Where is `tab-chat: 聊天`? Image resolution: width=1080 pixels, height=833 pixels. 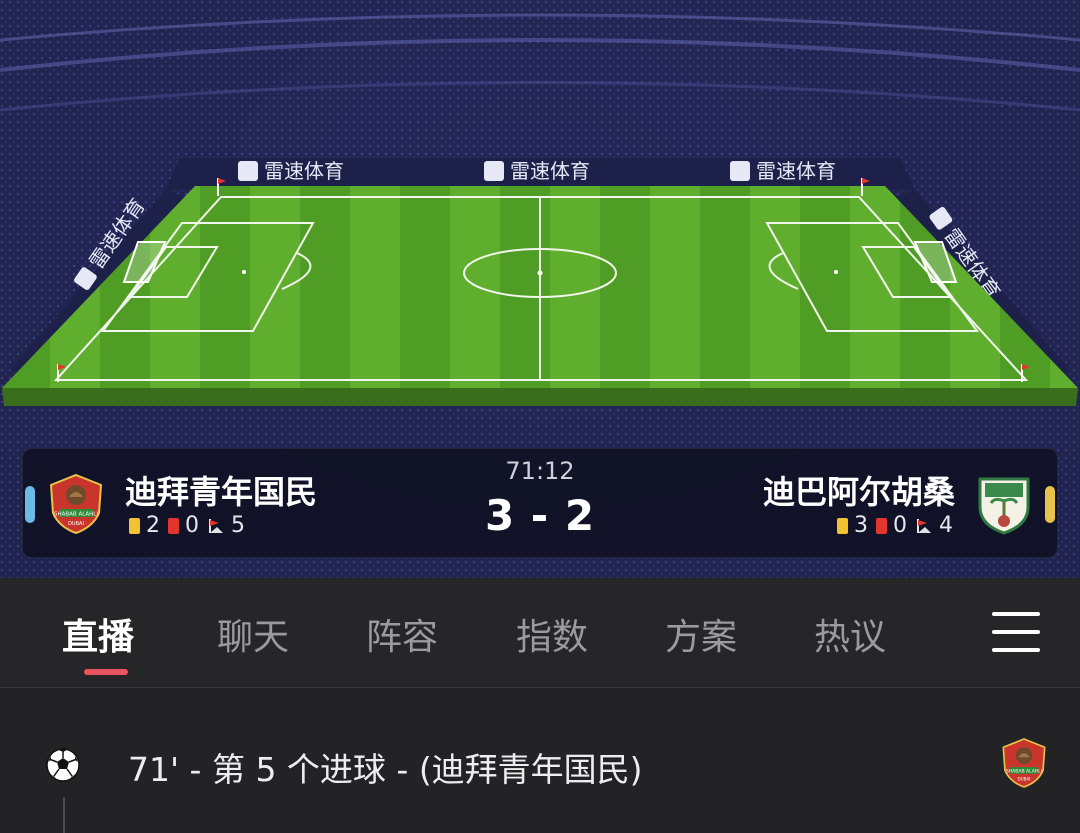 tab-chat: 聊天 is located at coordinates (253, 634).